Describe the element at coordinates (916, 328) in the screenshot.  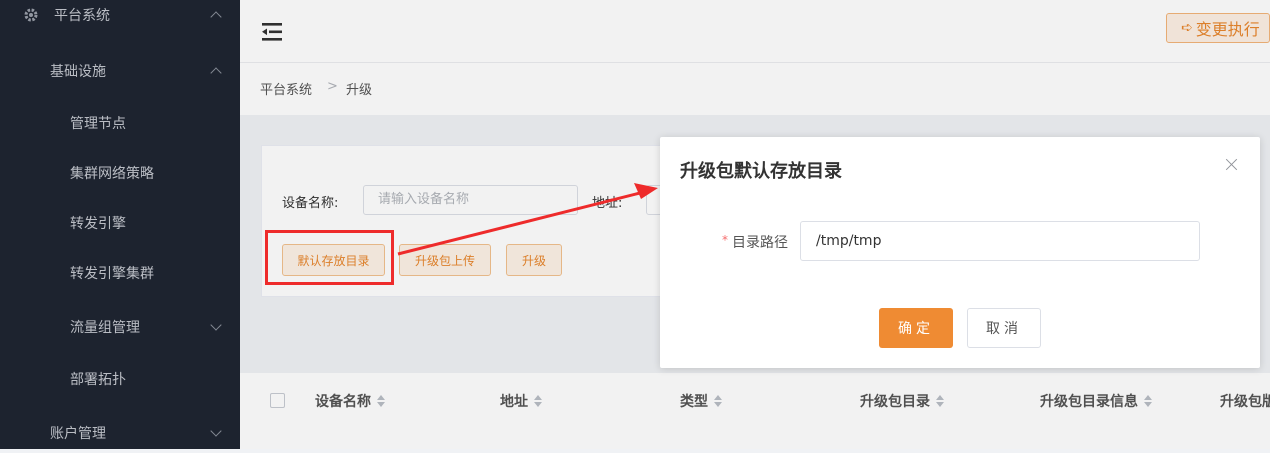
I see `confirm-button: 确定` at that location.